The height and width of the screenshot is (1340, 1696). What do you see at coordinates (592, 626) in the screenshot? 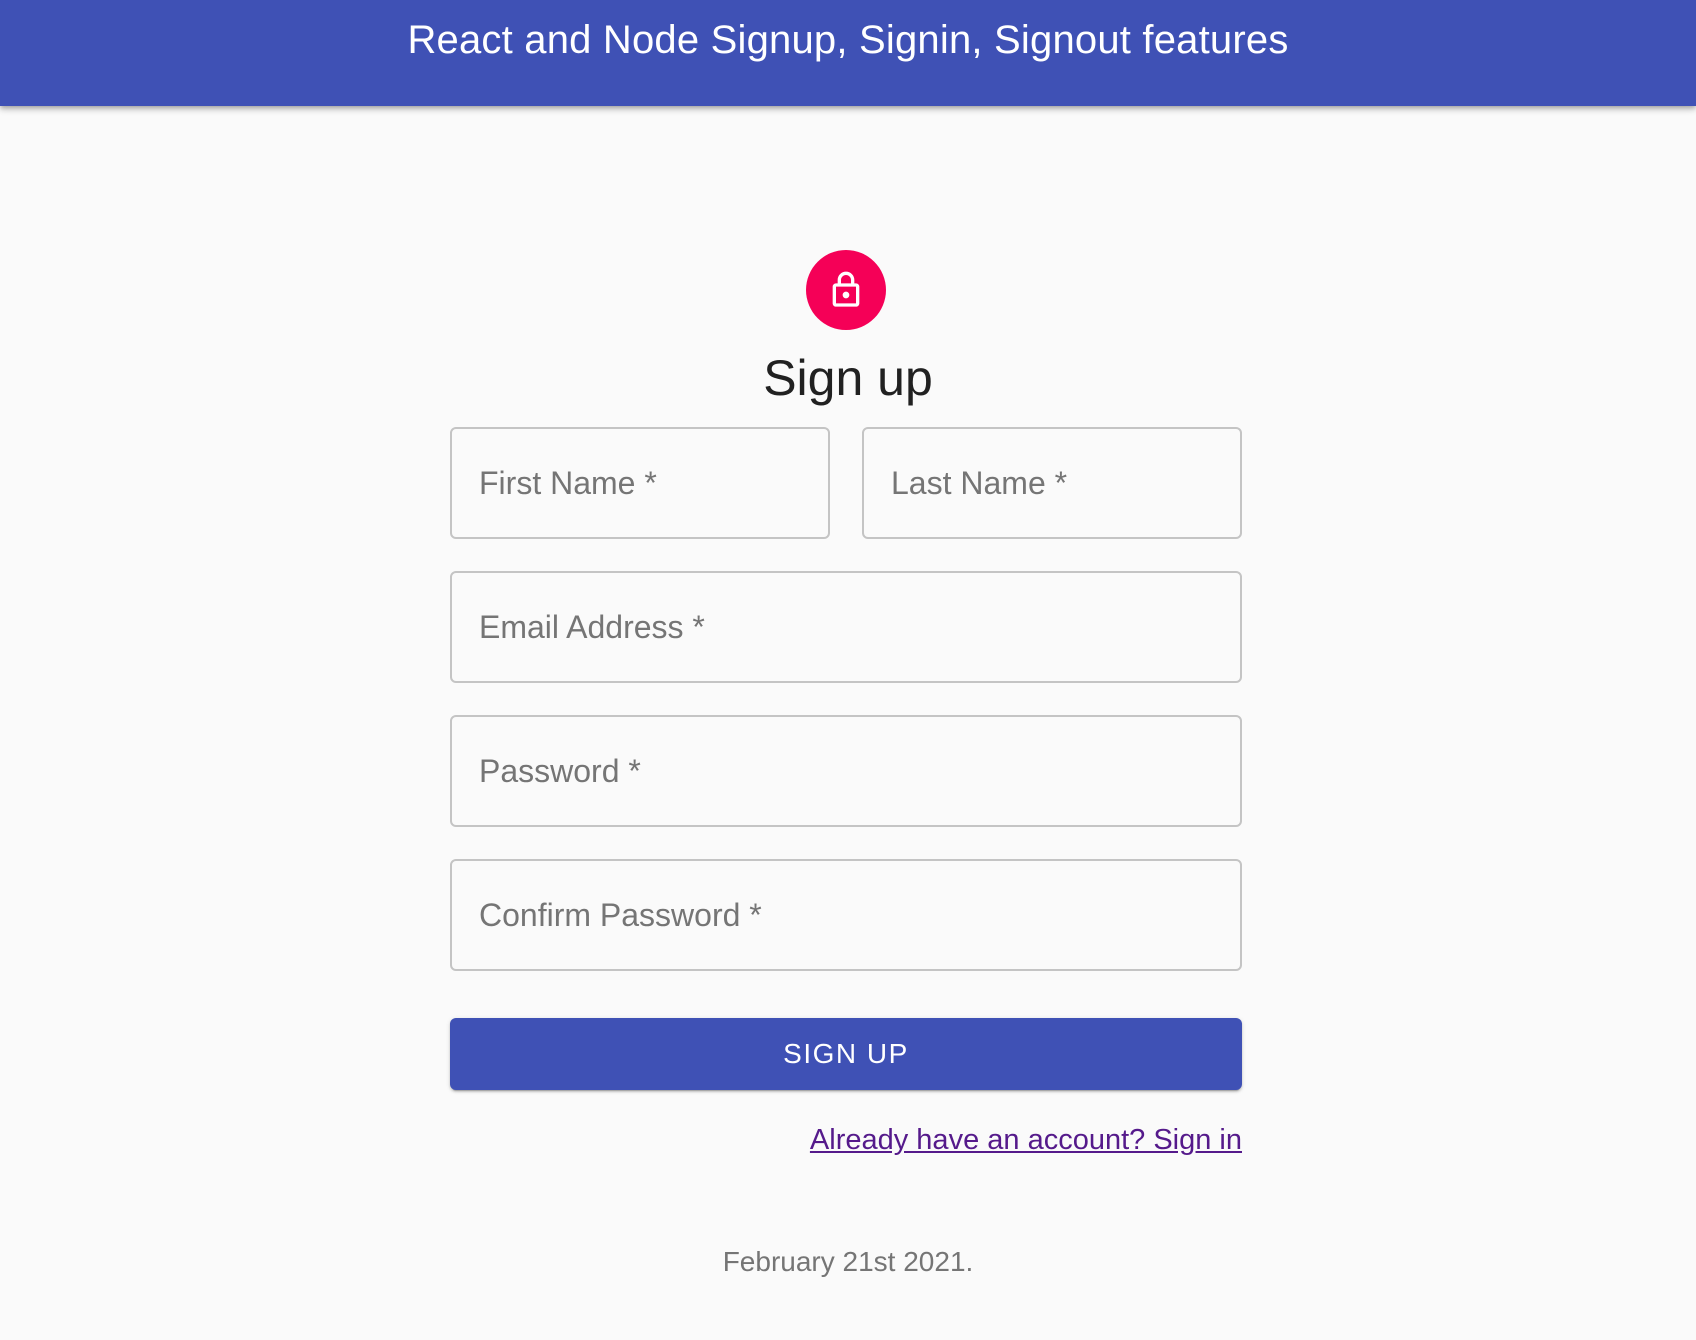
I see `email-label: Email Address *` at bounding box center [592, 626].